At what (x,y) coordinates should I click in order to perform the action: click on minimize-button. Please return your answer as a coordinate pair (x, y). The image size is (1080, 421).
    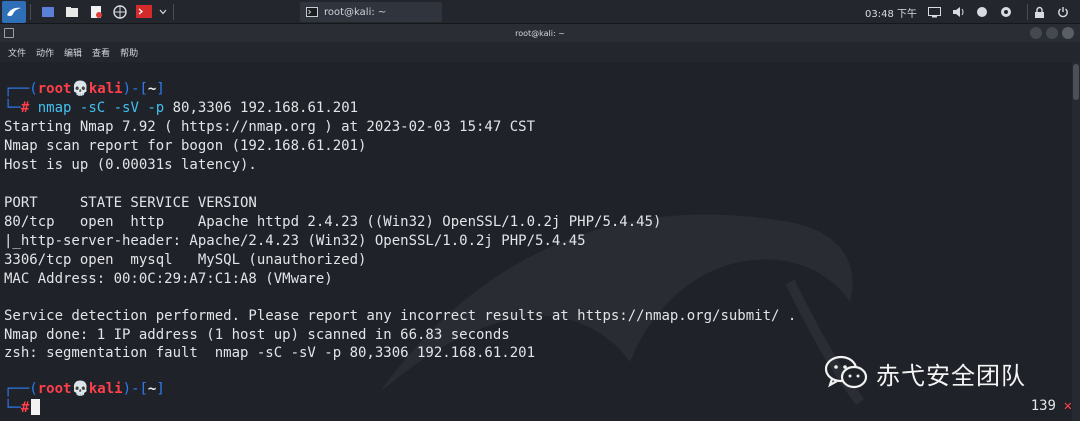
    Looking at the image, I should click on (1036, 33).